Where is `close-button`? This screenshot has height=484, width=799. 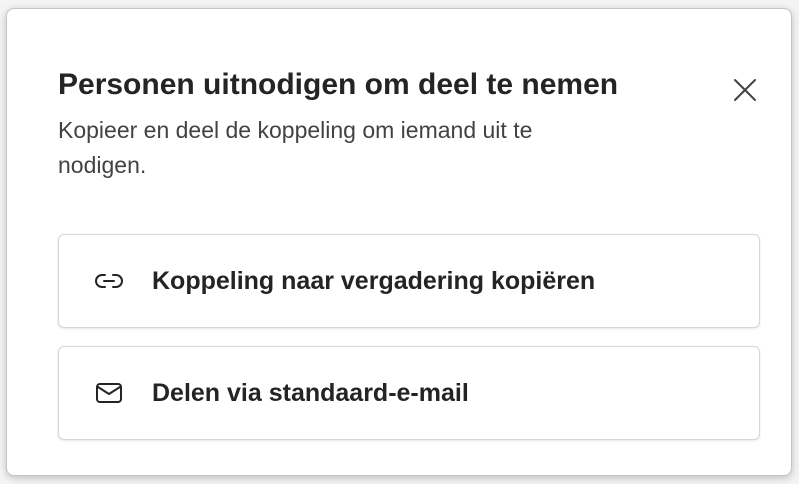
close-button is located at coordinates (745, 90).